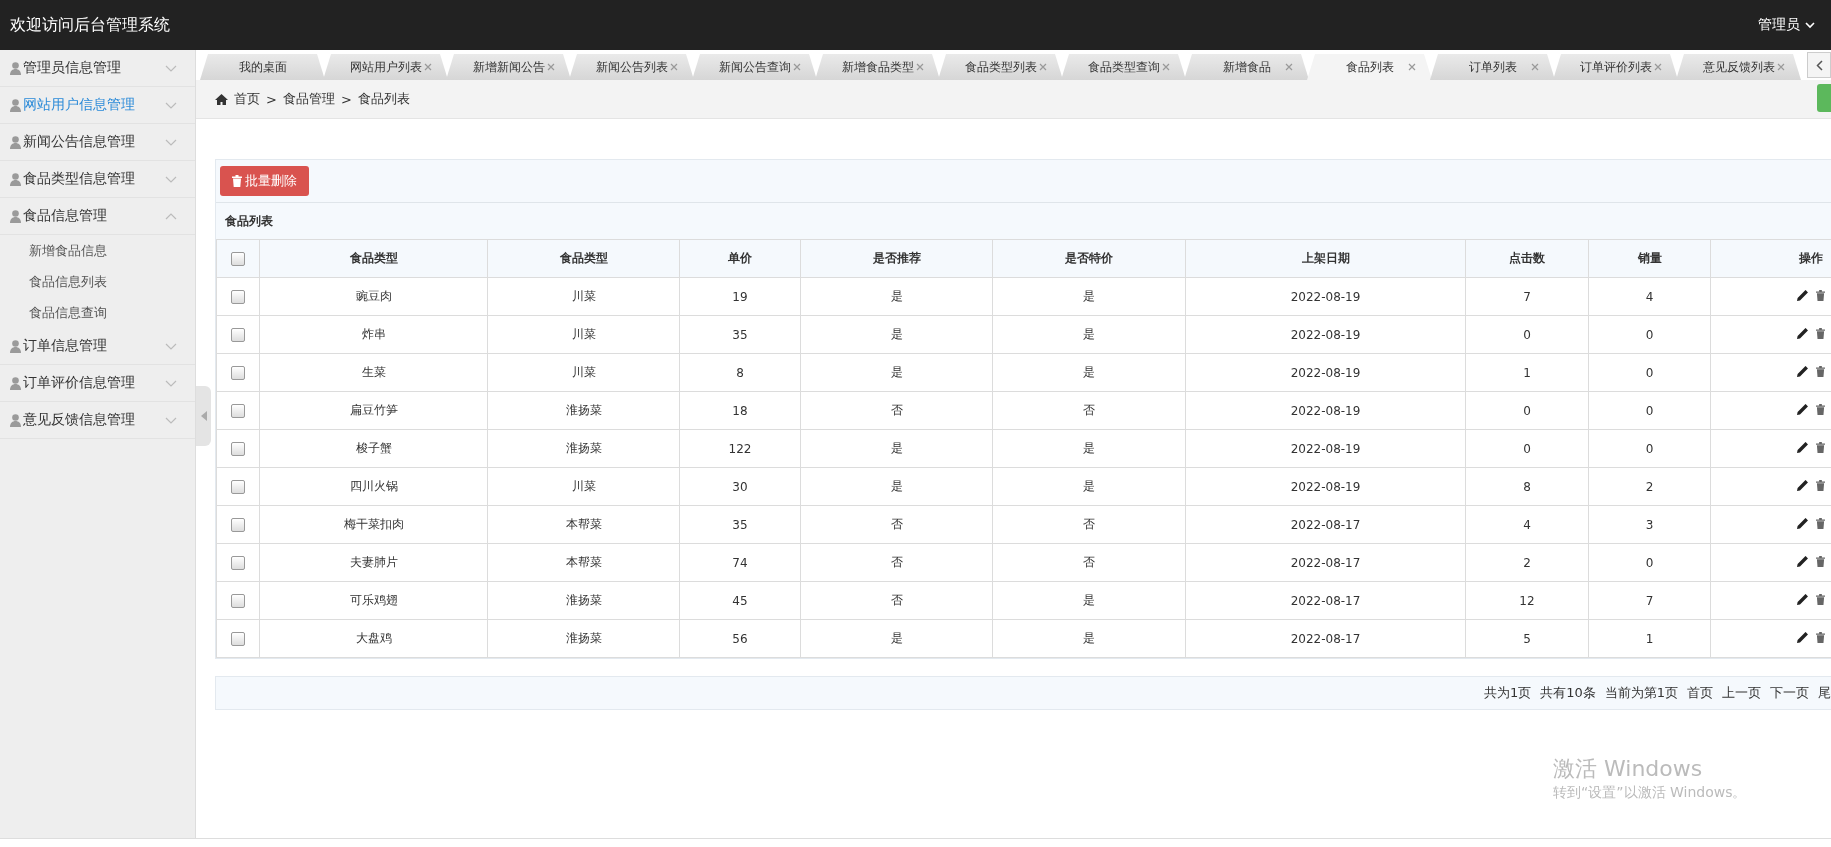 The height and width of the screenshot is (847, 1831). I want to click on tab: 新闻公告查询, so click(754, 67).